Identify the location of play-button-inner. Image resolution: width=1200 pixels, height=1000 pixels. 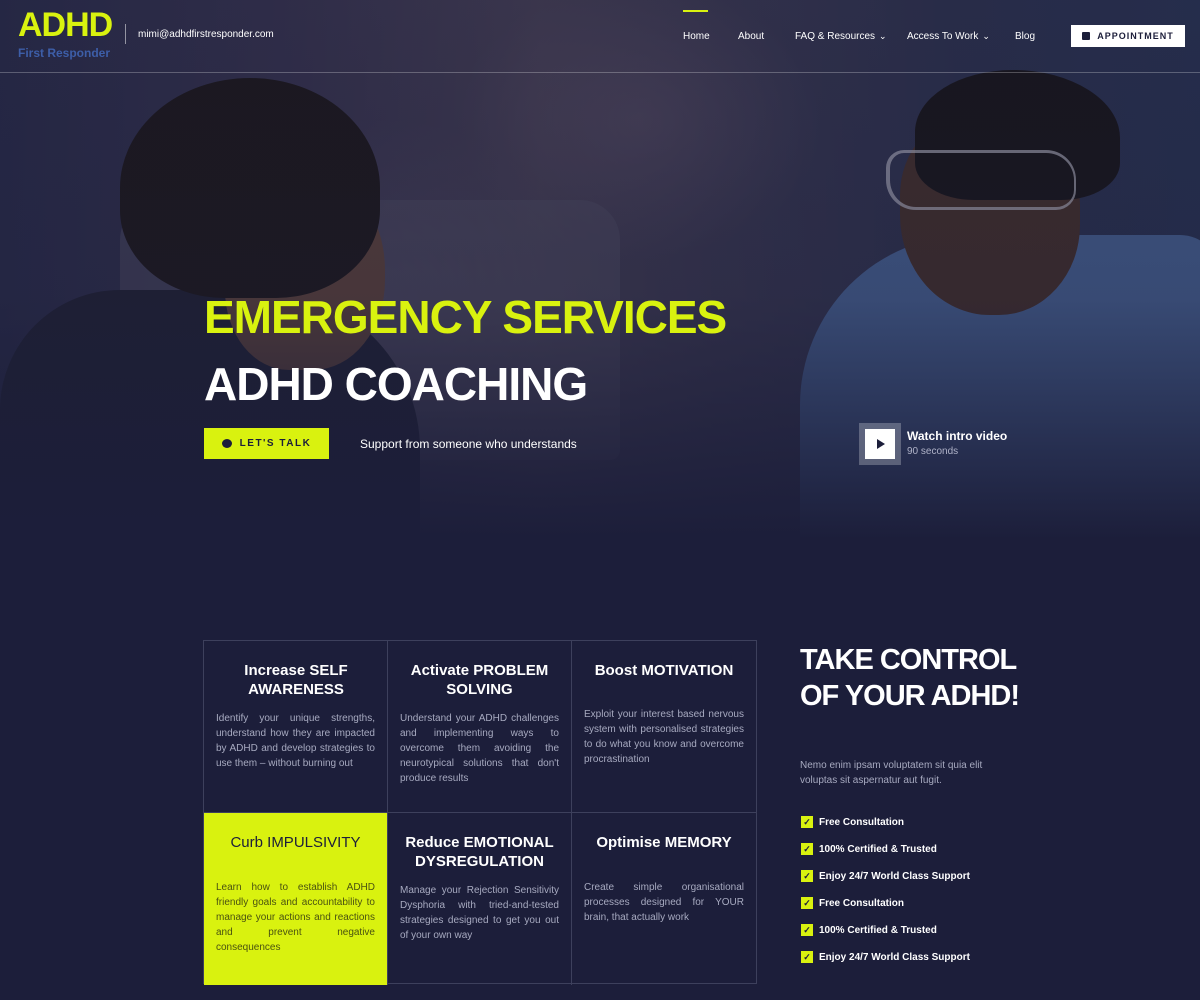
(880, 444).